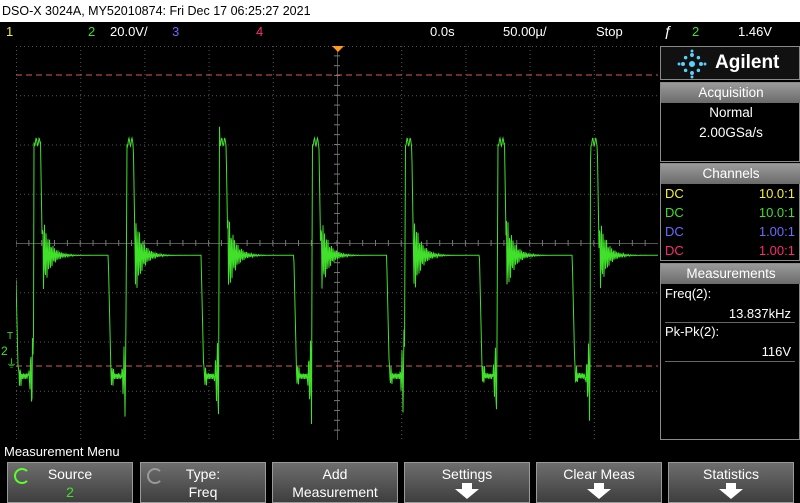  What do you see at coordinates (338, 49) in the screenshot?
I see `trigger-position-marker` at bounding box center [338, 49].